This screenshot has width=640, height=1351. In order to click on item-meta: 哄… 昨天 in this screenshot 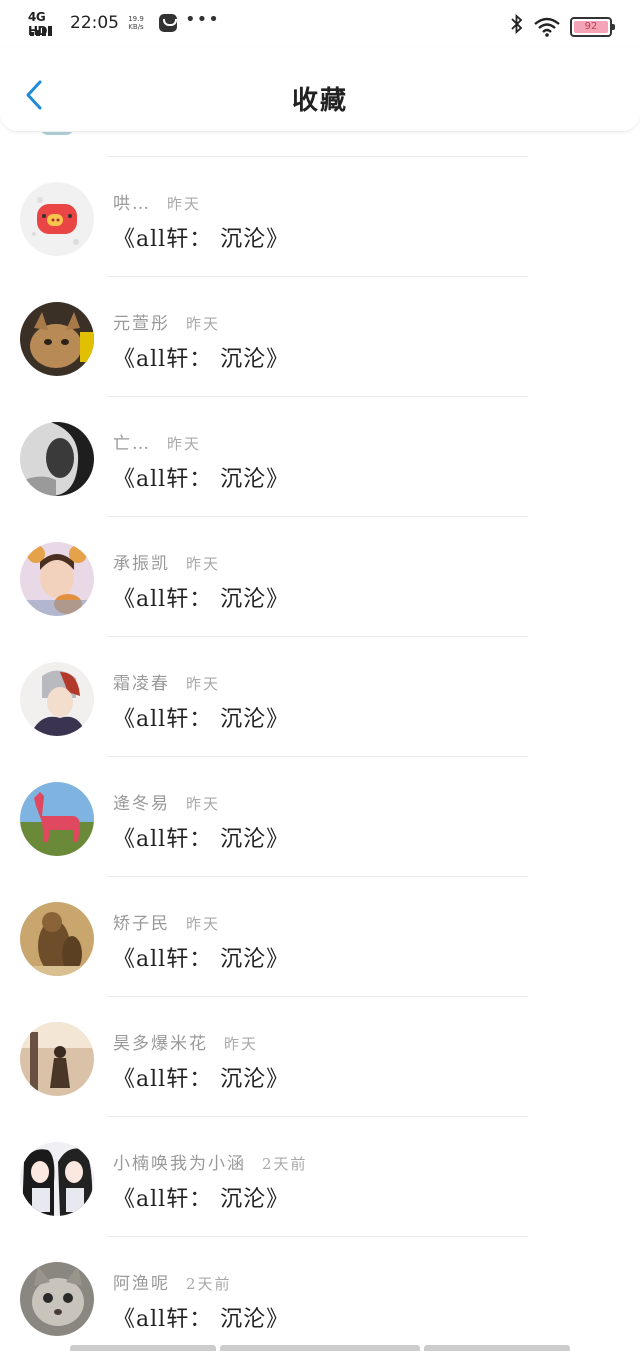, I will do `click(157, 201)`.